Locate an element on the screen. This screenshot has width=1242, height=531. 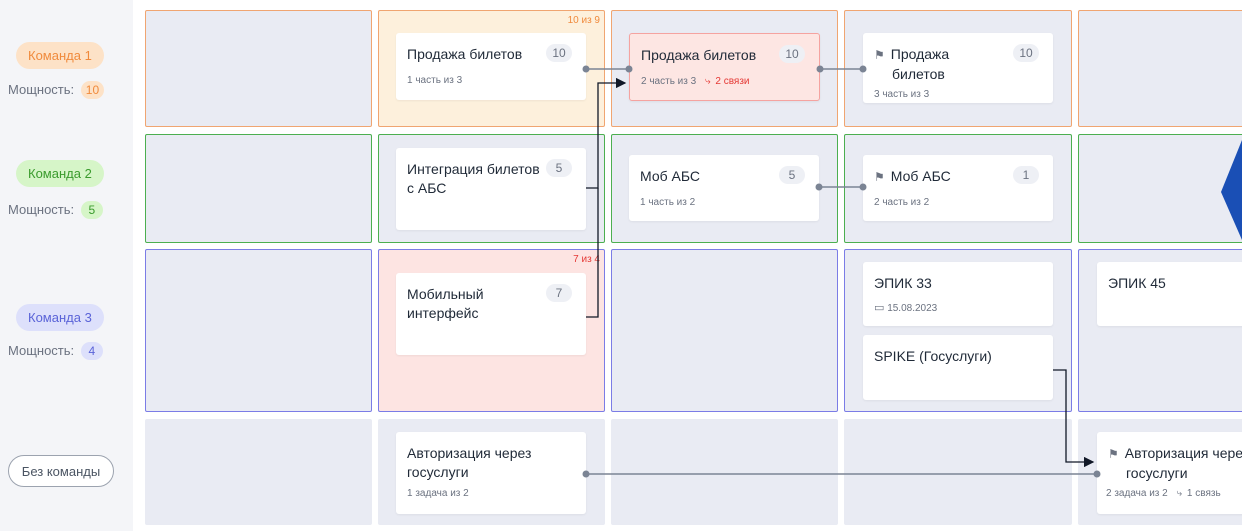
arrow-decor-icon is located at coordinates (1231, 190).